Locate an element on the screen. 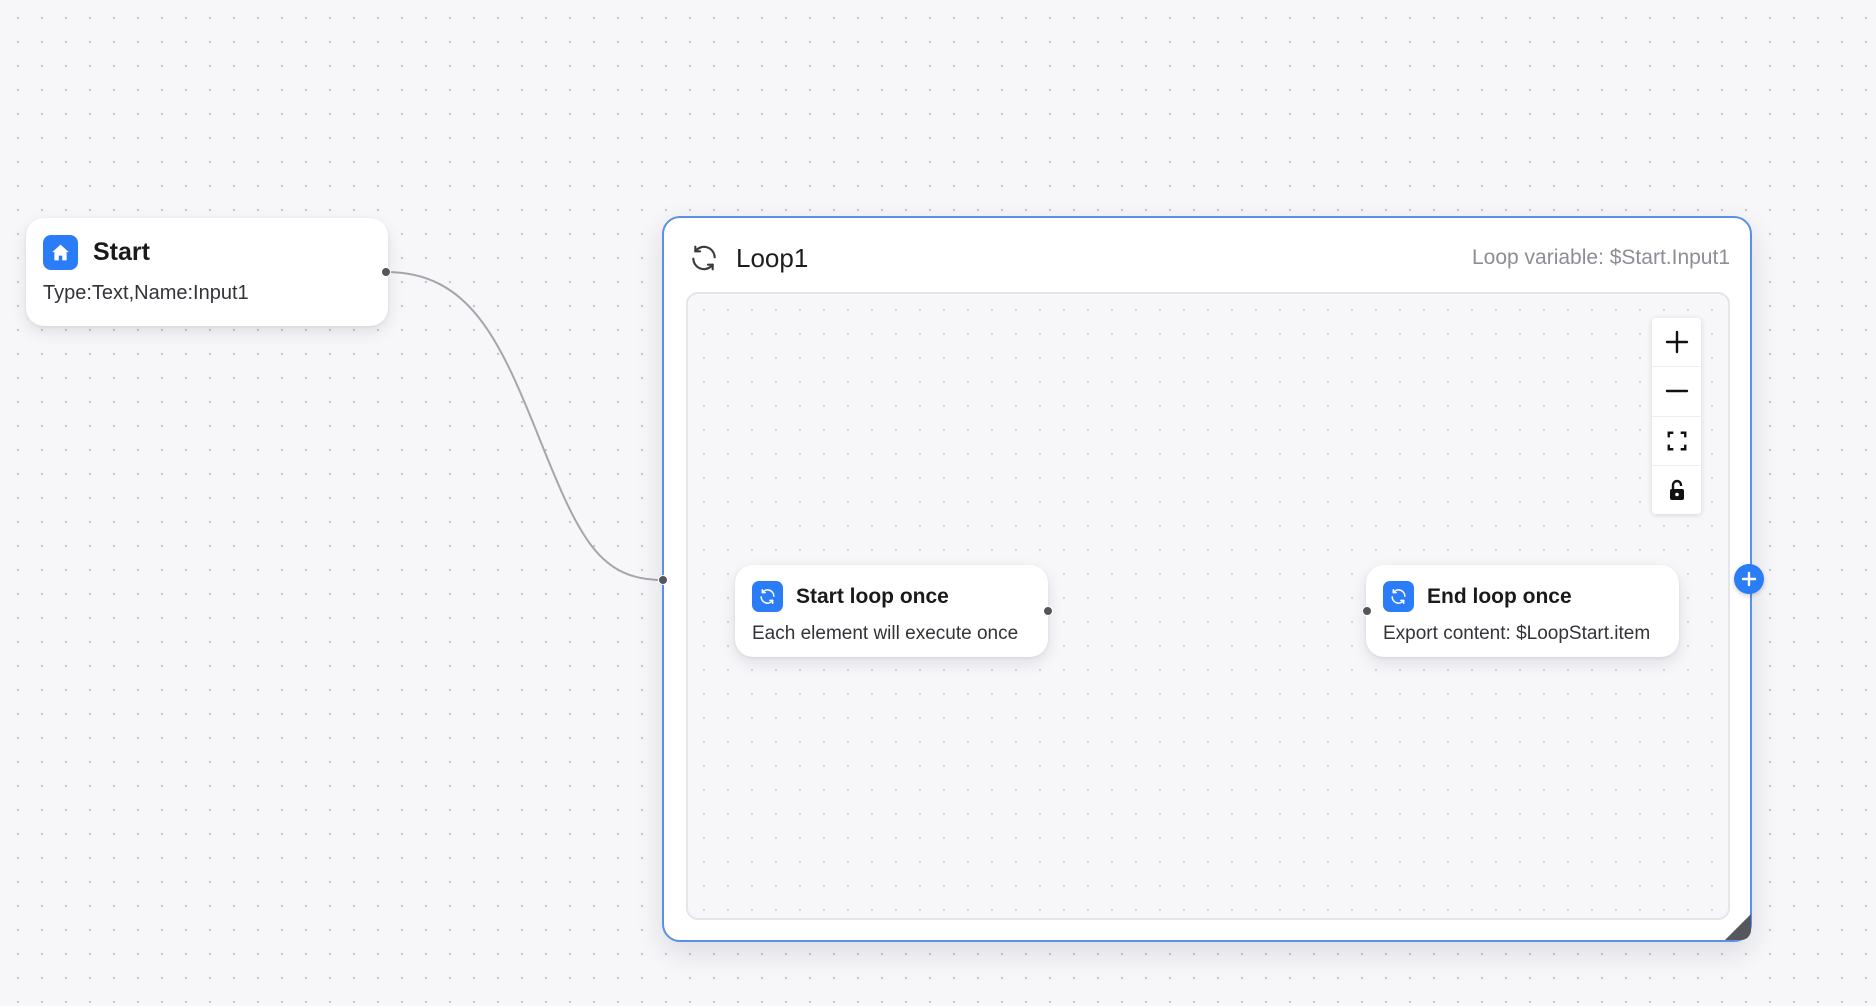  start-node-output-handle is located at coordinates (386, 272).